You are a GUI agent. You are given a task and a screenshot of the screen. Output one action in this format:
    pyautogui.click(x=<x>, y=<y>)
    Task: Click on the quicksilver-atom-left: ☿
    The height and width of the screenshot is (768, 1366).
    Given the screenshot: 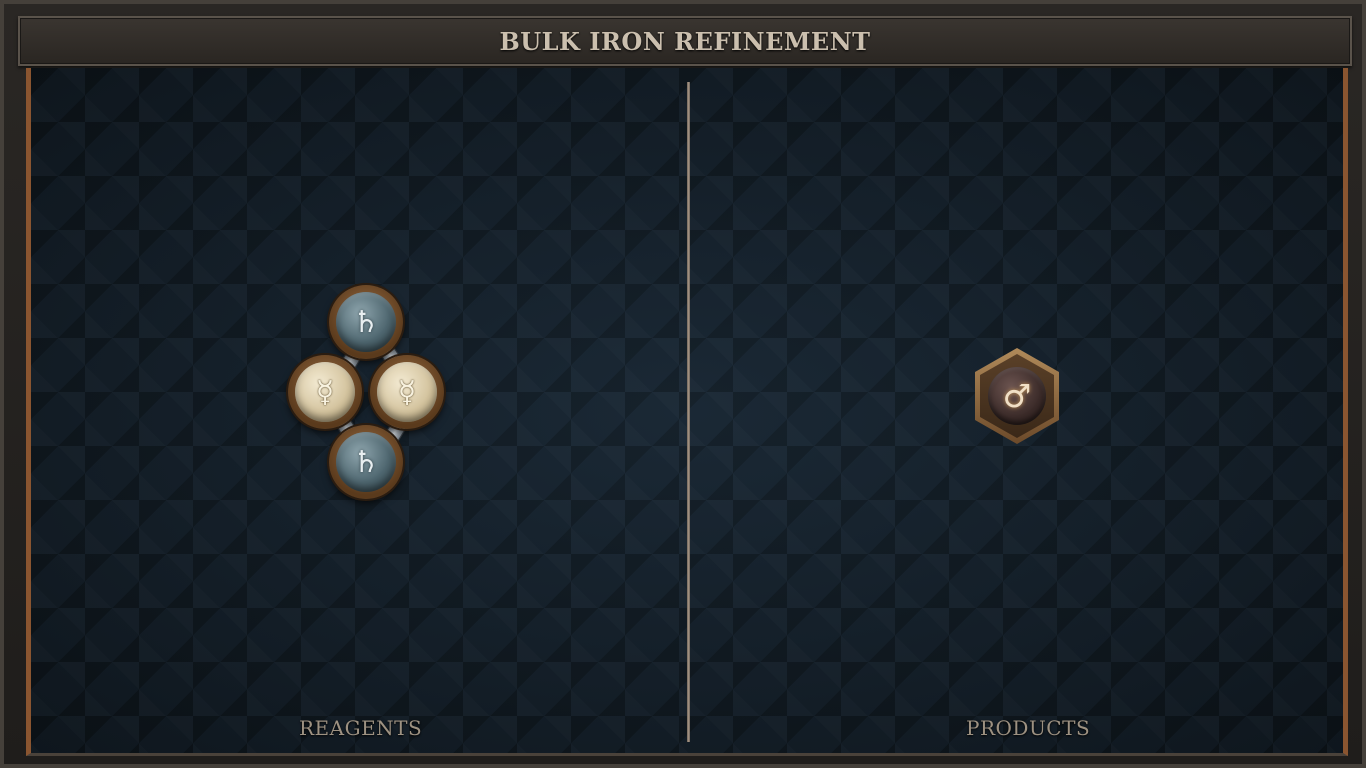 What is the action you would take?
    pyautogui.click(x=325, y=392)
    